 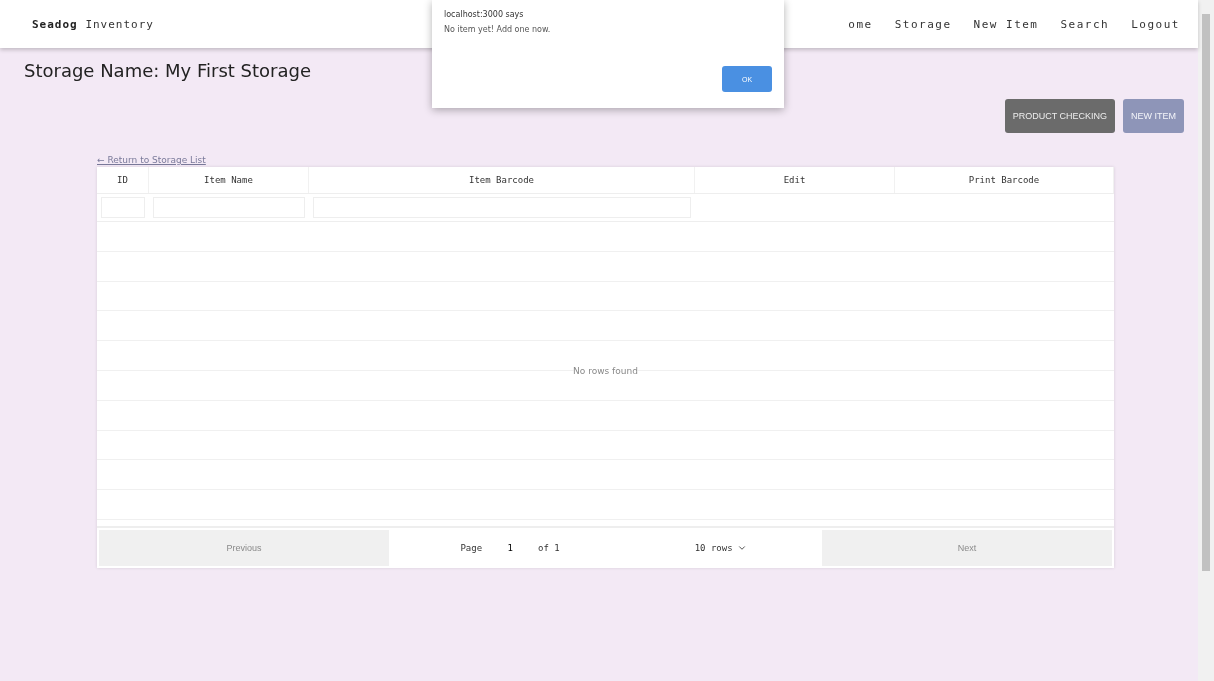 What do you see at coordinates (795, 180) in the screenshot?
I see `column-header: Edit` at bounding box center [795, 180].